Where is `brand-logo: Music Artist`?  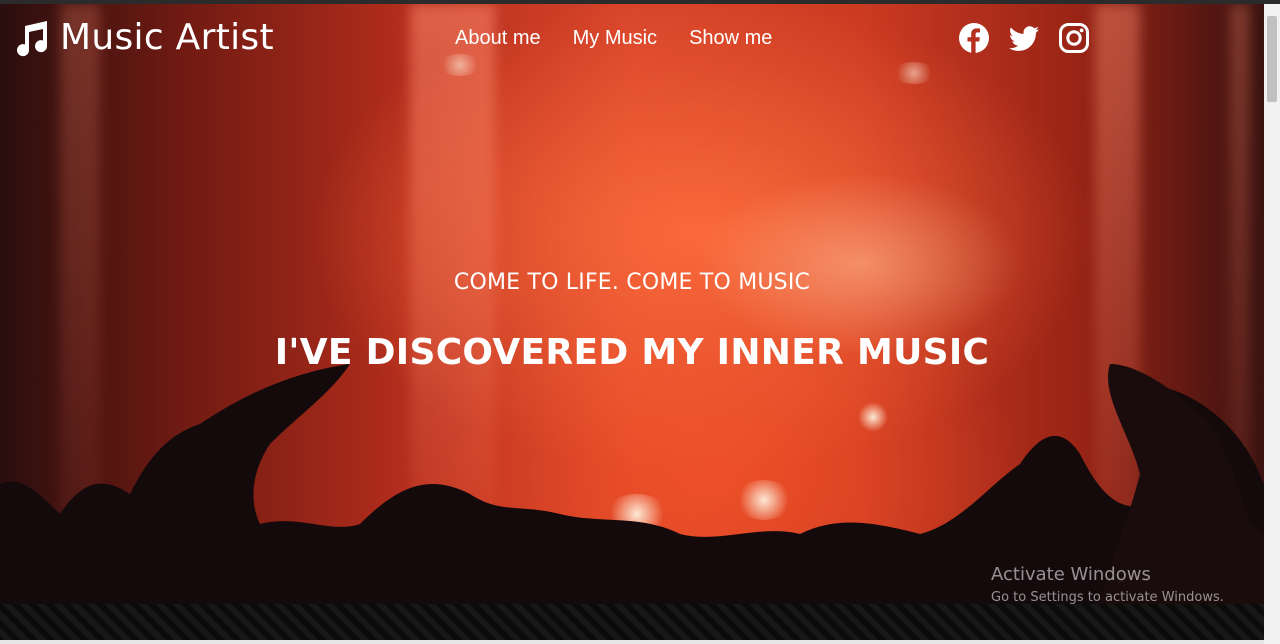 brand-logo: Music Artist is located at coordinates (143, 38).